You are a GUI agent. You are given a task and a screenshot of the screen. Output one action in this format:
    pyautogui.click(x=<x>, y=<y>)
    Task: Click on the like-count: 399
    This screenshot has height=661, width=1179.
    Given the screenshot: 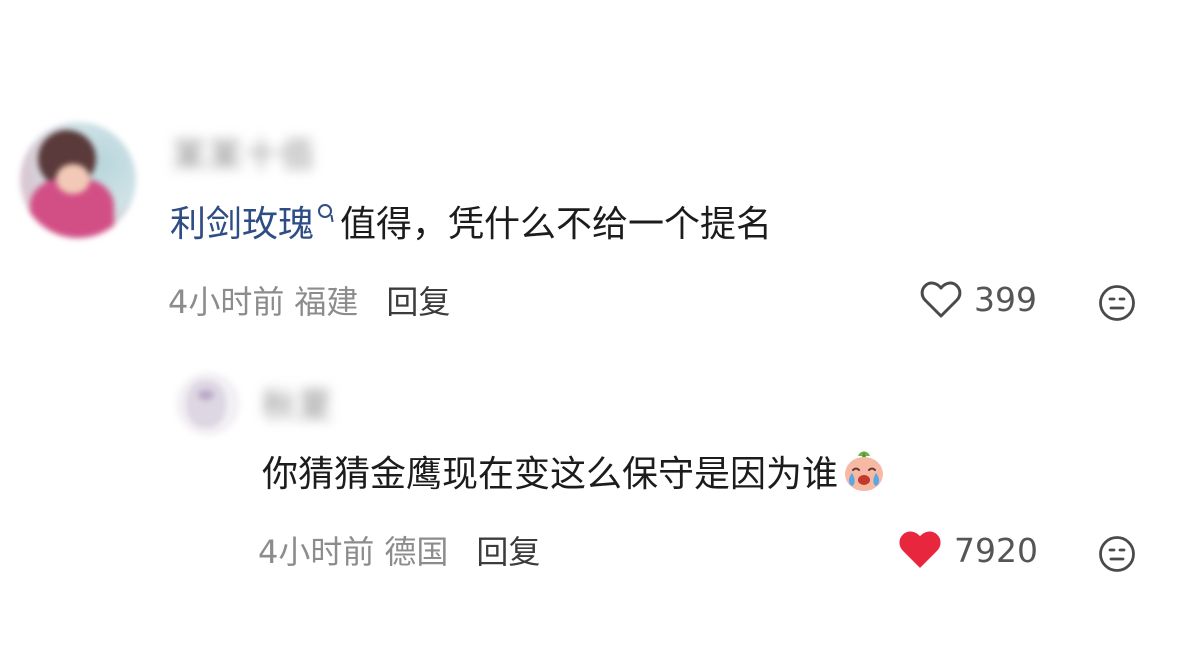 What is the action you would take?
    pyautogui.click(x=1005, y=299)
    